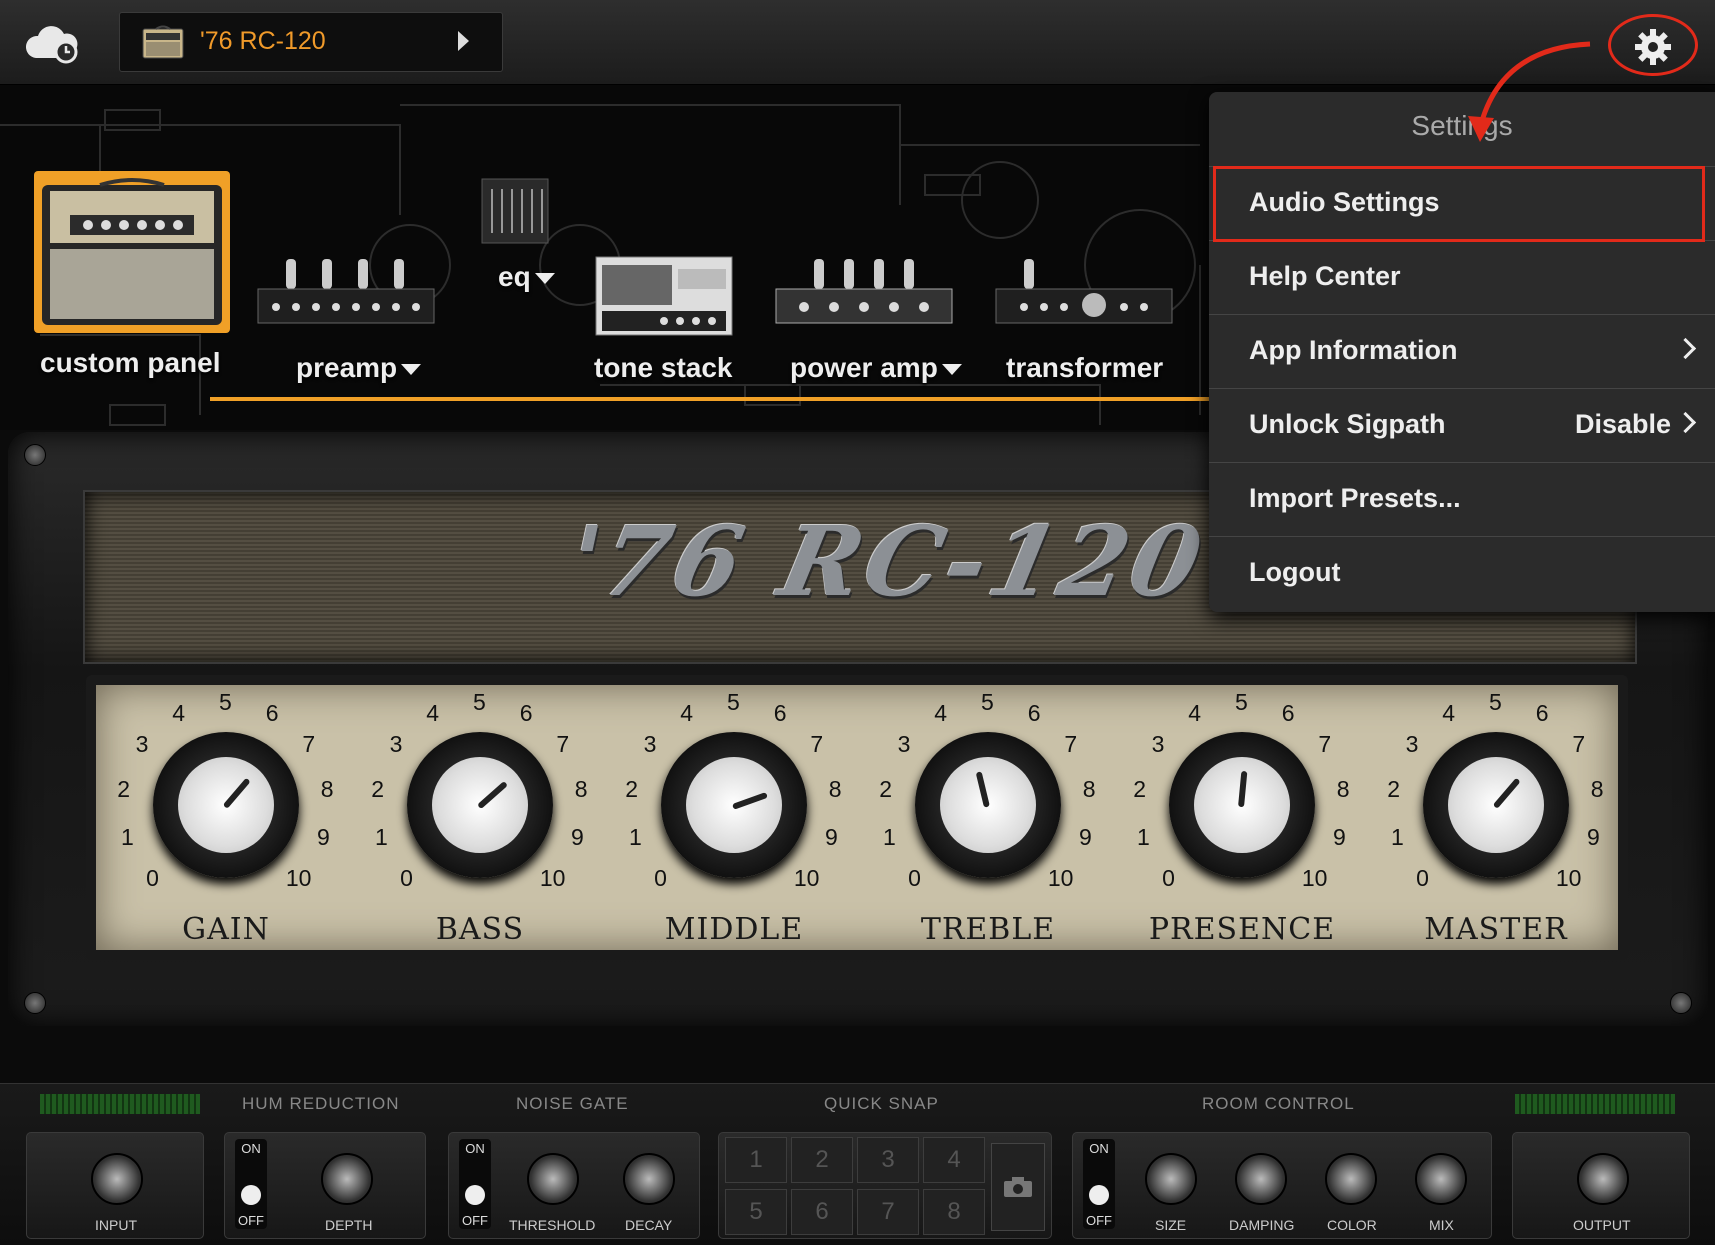 The image size is (1715, 1245). I want to click on snap-slot-8: 8, so click(954, 1212).